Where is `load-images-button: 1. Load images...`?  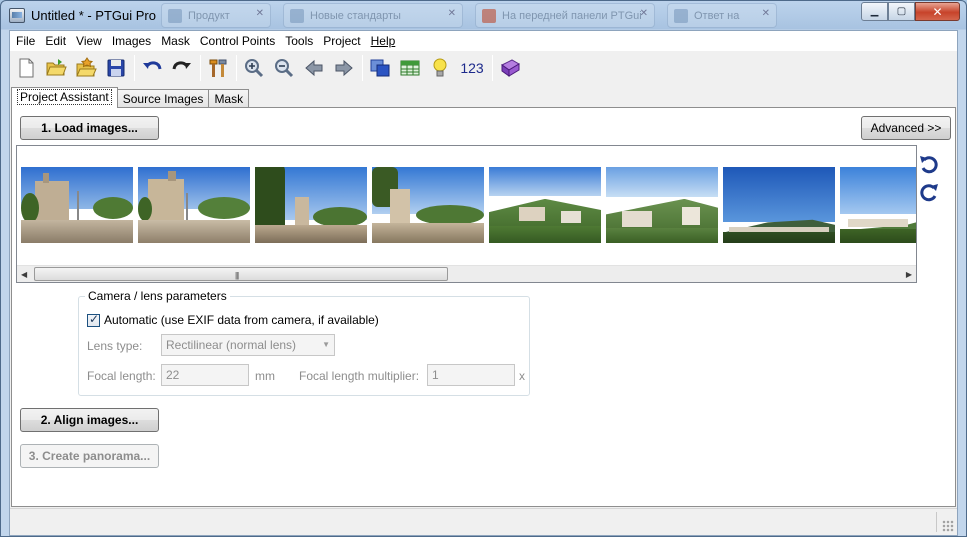
load-images-button: 1. Load images... is located at coordinates (89, 128).